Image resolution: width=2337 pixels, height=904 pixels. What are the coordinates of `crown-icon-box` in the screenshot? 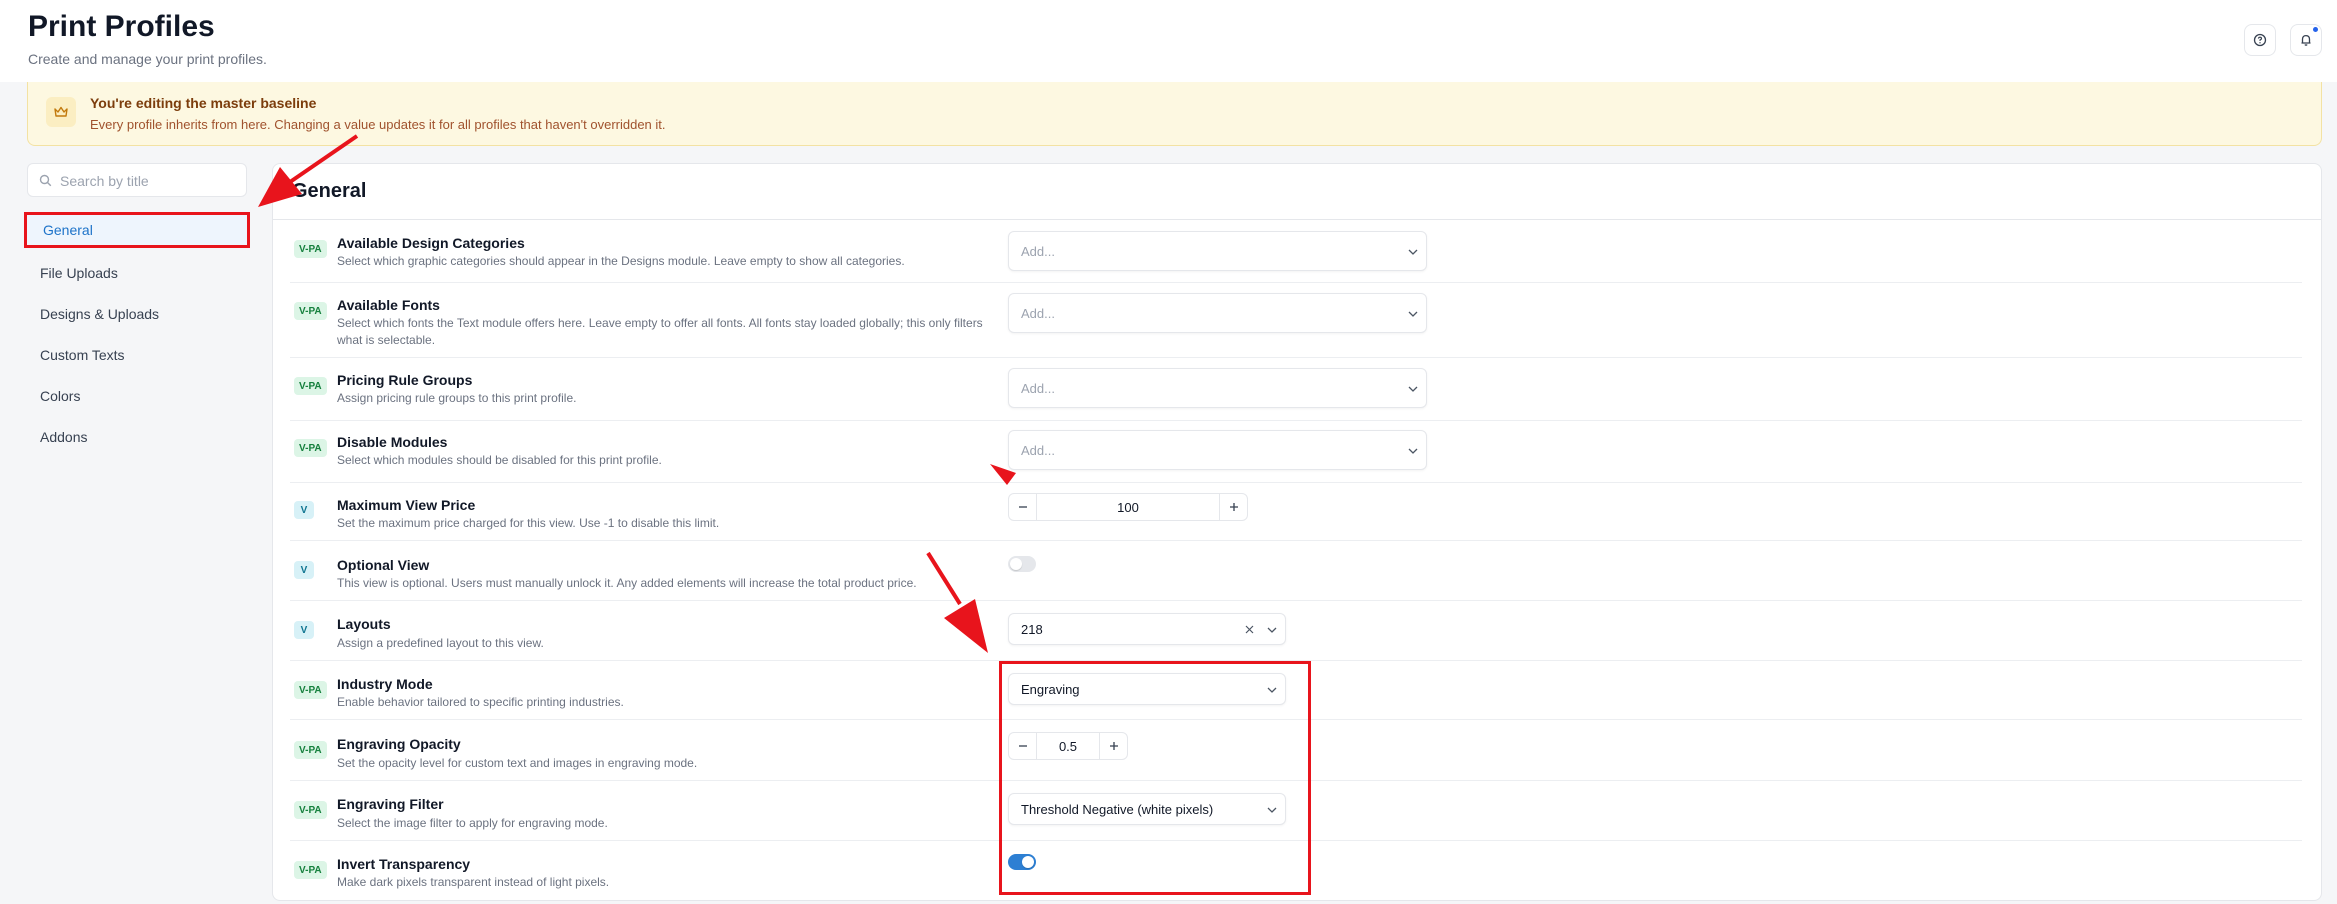 It's located at (61, 112).